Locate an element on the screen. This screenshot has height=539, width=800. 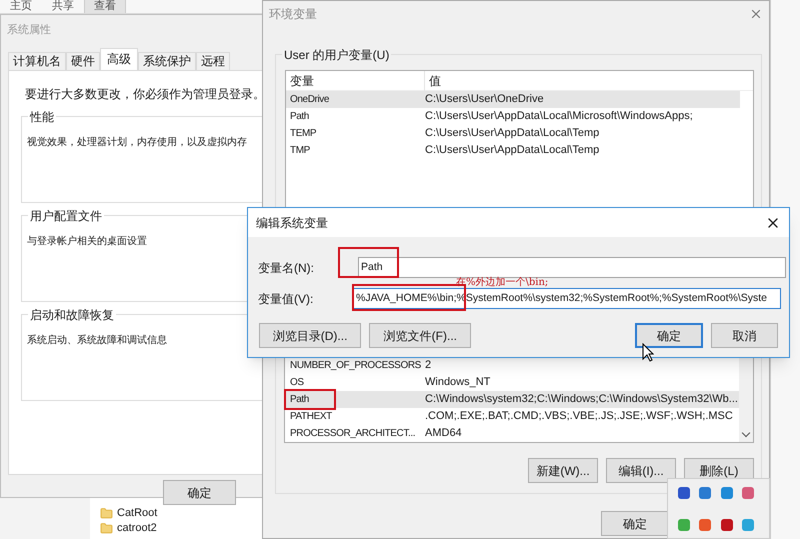
table-cell-text: C:\Users\User\AppData\Local\Microsoft\WindowsApps; is located at coordinates (559, 116).